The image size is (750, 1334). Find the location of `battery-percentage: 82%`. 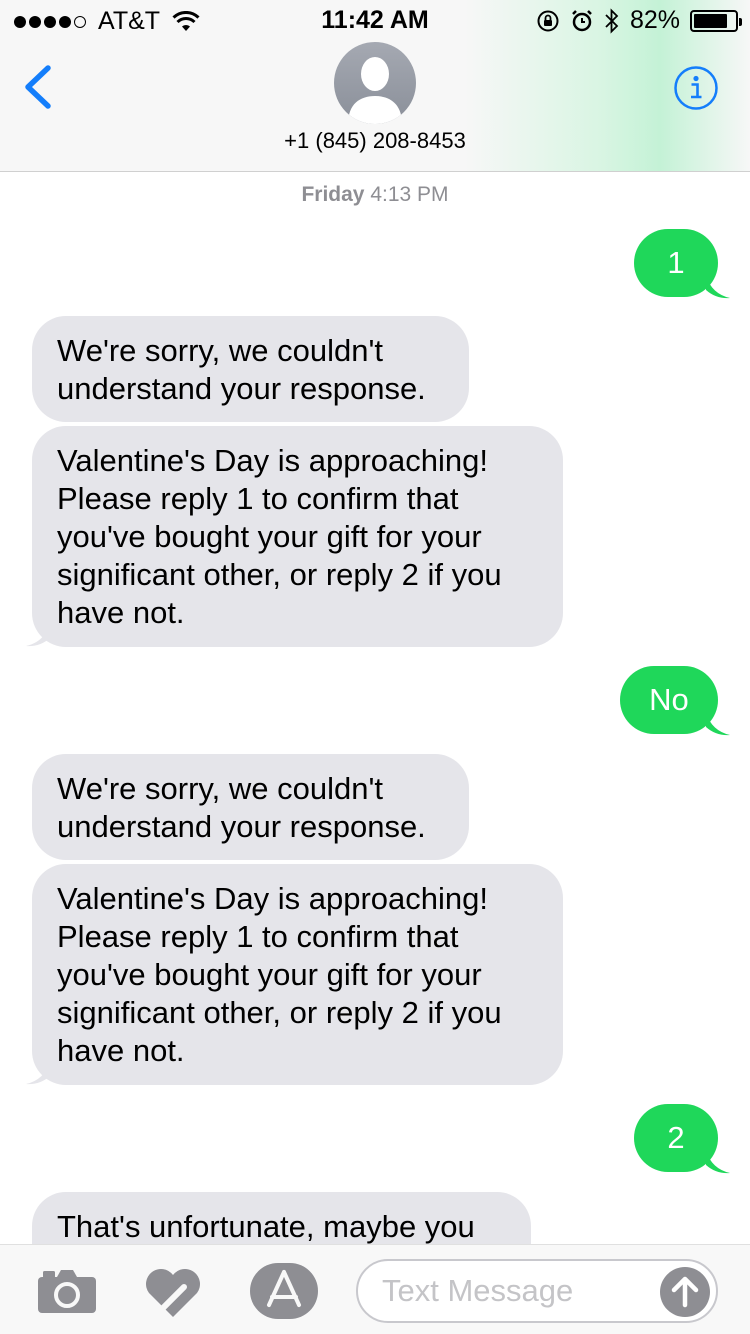

battery-percentage: 82% is located at coordinates (654, 20).